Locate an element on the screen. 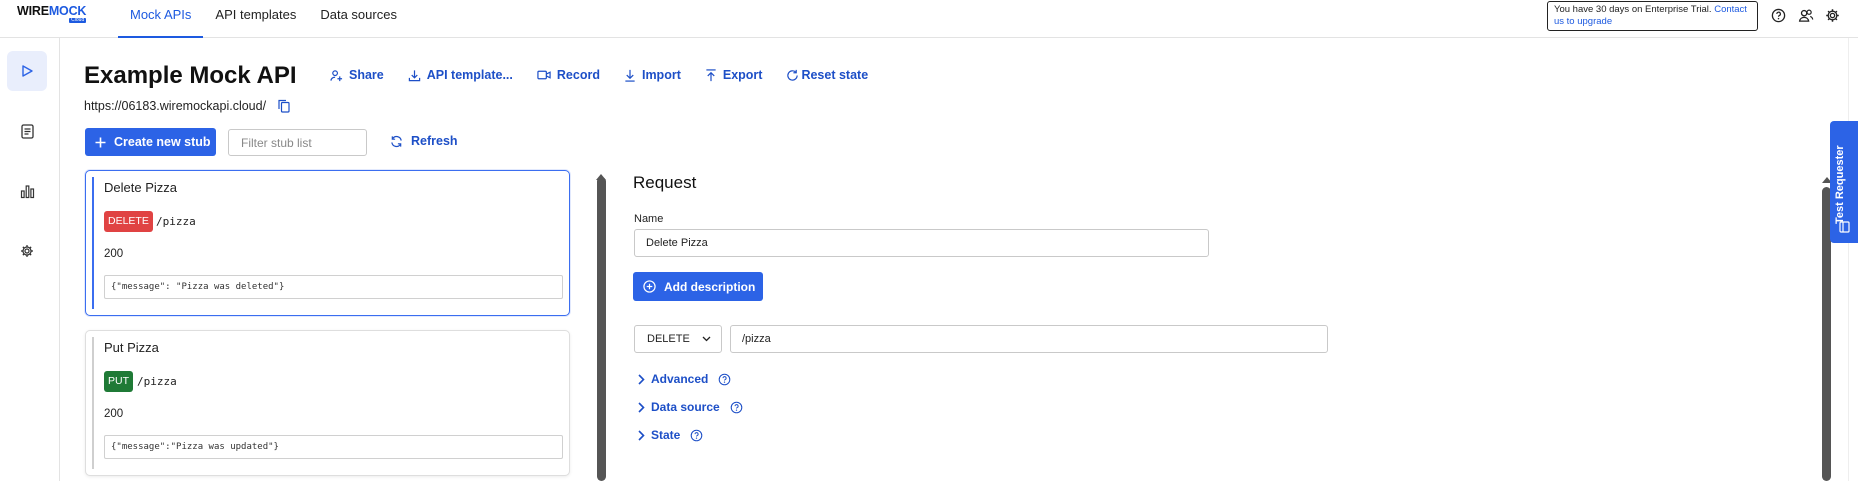 The width and height of the screenshot is (1858, 481). method-select: DELETE is located at coordinates (678, 339).